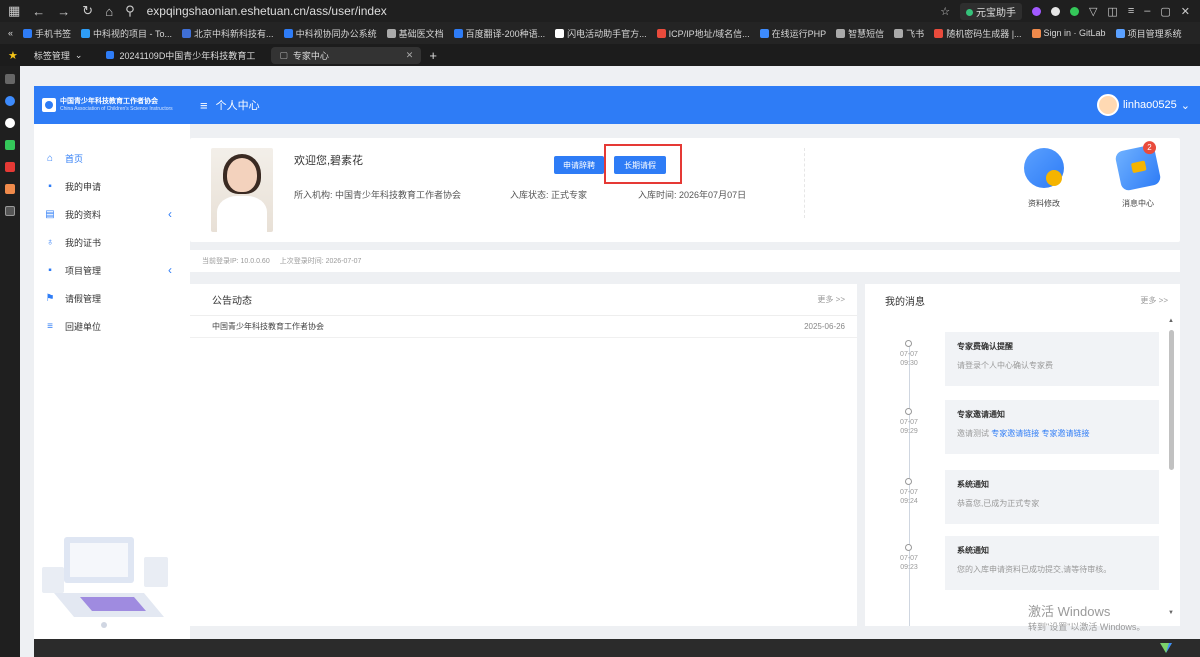 This screenshot has height=657, width=1200. Describe the element at coordinates (1052, 563) in the screenshot. I see `message-card: 系统通知 您的入库申请资料已成功提交,请等待审核。` at that location.